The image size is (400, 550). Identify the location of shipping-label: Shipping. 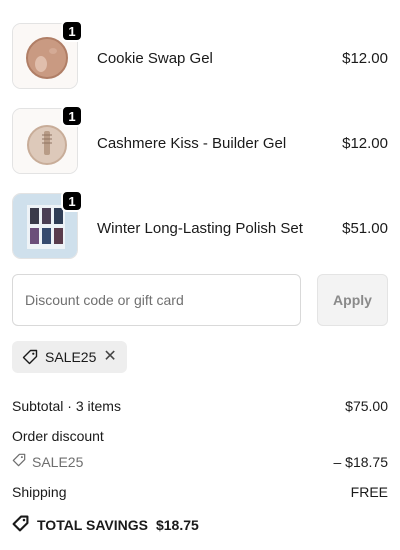
(39, 492).